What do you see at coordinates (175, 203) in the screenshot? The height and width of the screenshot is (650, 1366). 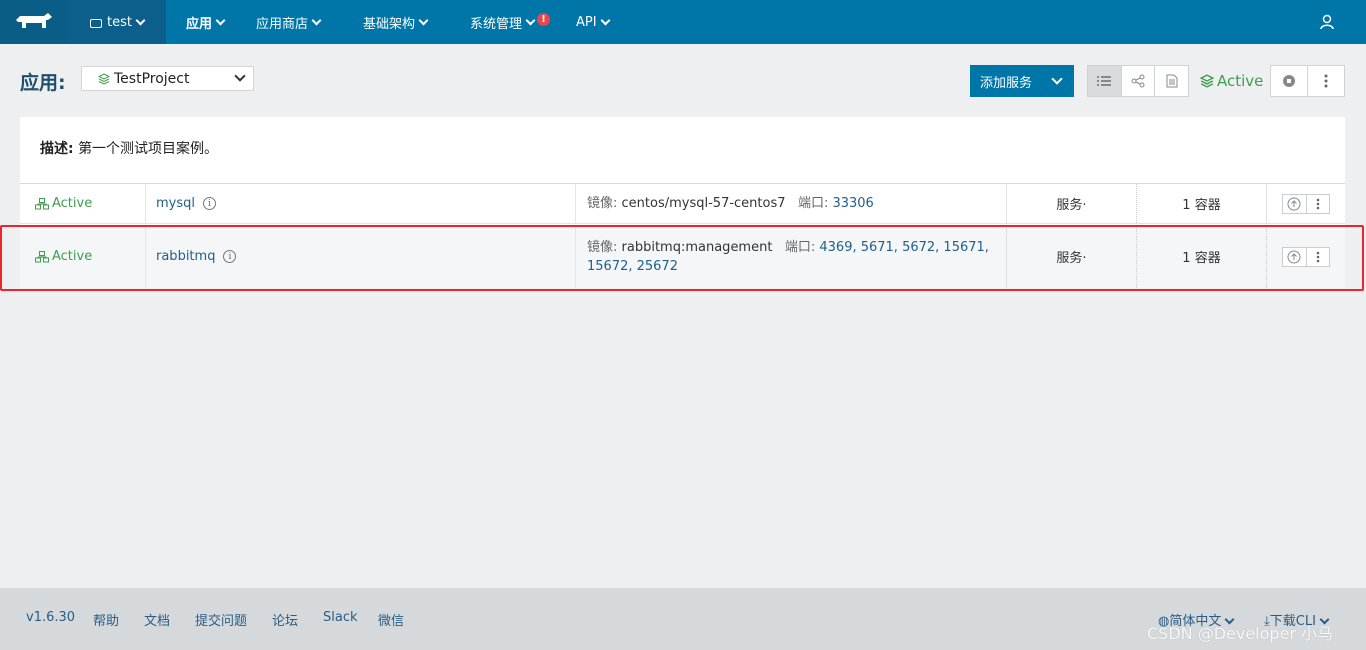 I see `service-name-link: mysql` at bounding box center [175, 203].